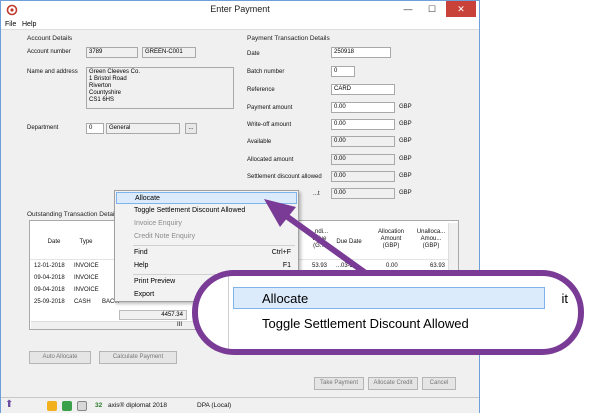 The width and height of the screenshot is (590, 413). Describe the element at coordinates (365, 323) in the screenshot. I see `callout-toggle-label: Toggle Settlement Discount Allowed` at that location.